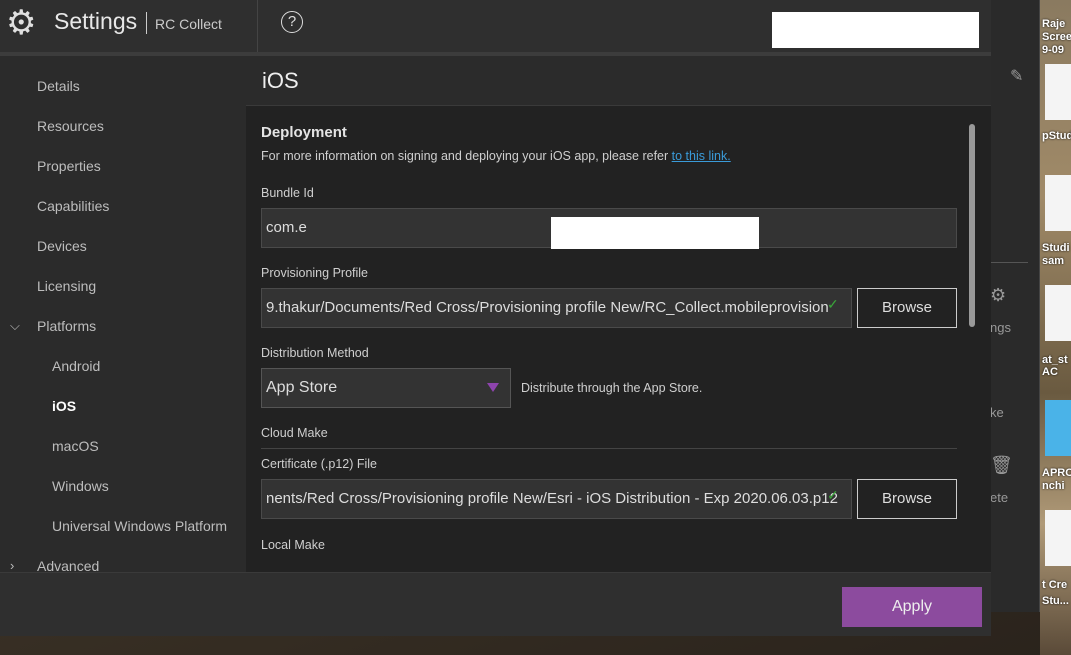 This screenshot has height=655, width=1071. I want to click on header-divider, so click(257, 26).